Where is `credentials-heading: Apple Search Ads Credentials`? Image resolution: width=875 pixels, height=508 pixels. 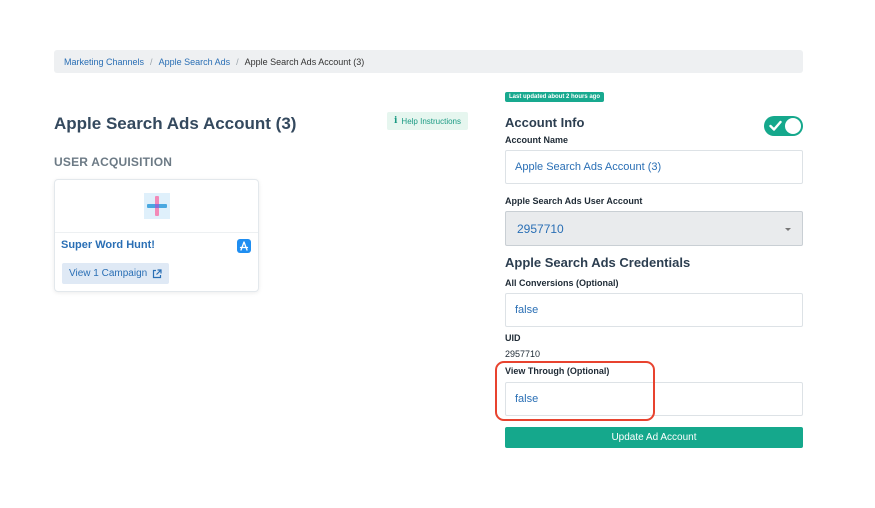 credentials-heading: Apple Search Ads Credentials is located at coordinates (598, 262).